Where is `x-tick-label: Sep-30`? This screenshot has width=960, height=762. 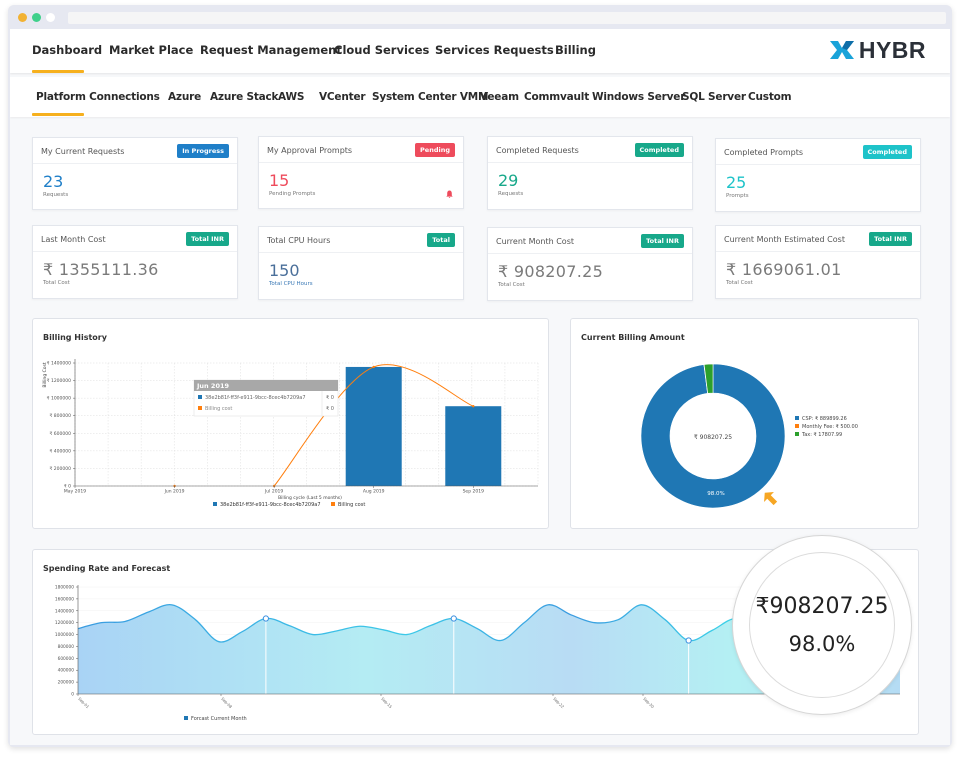 x-tick-label: Sep-30 is located at coordinates (648, 702).